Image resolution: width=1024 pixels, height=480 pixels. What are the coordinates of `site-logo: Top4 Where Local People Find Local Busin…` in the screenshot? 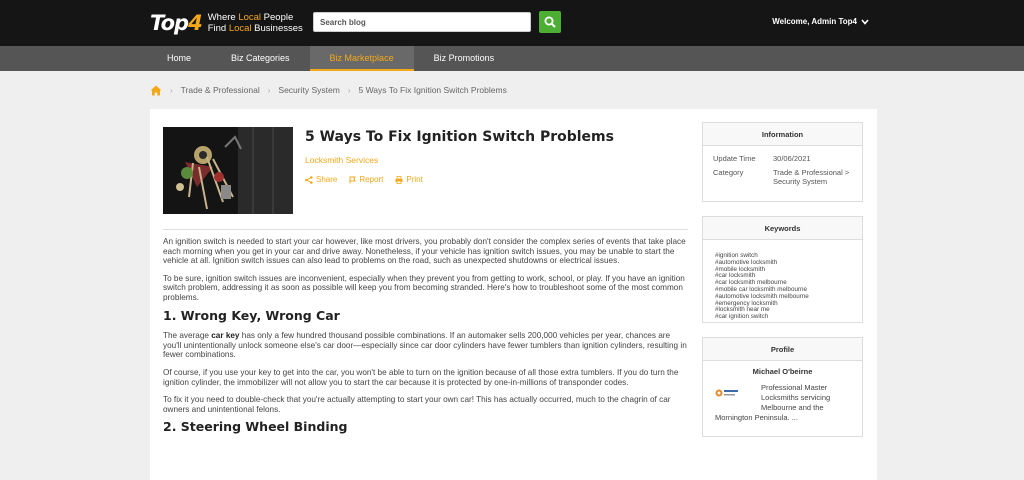 It's located at (226, 23).